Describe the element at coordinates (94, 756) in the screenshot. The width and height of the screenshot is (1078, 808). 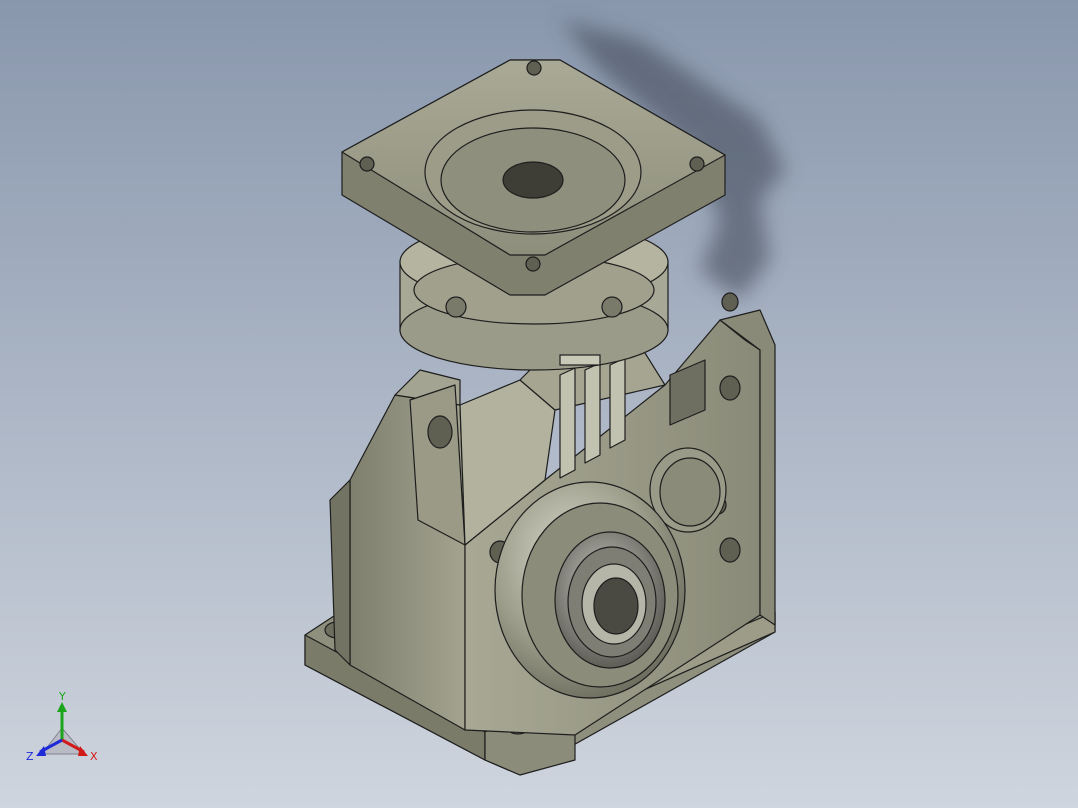
I see `x-axis-label: X` at that location.